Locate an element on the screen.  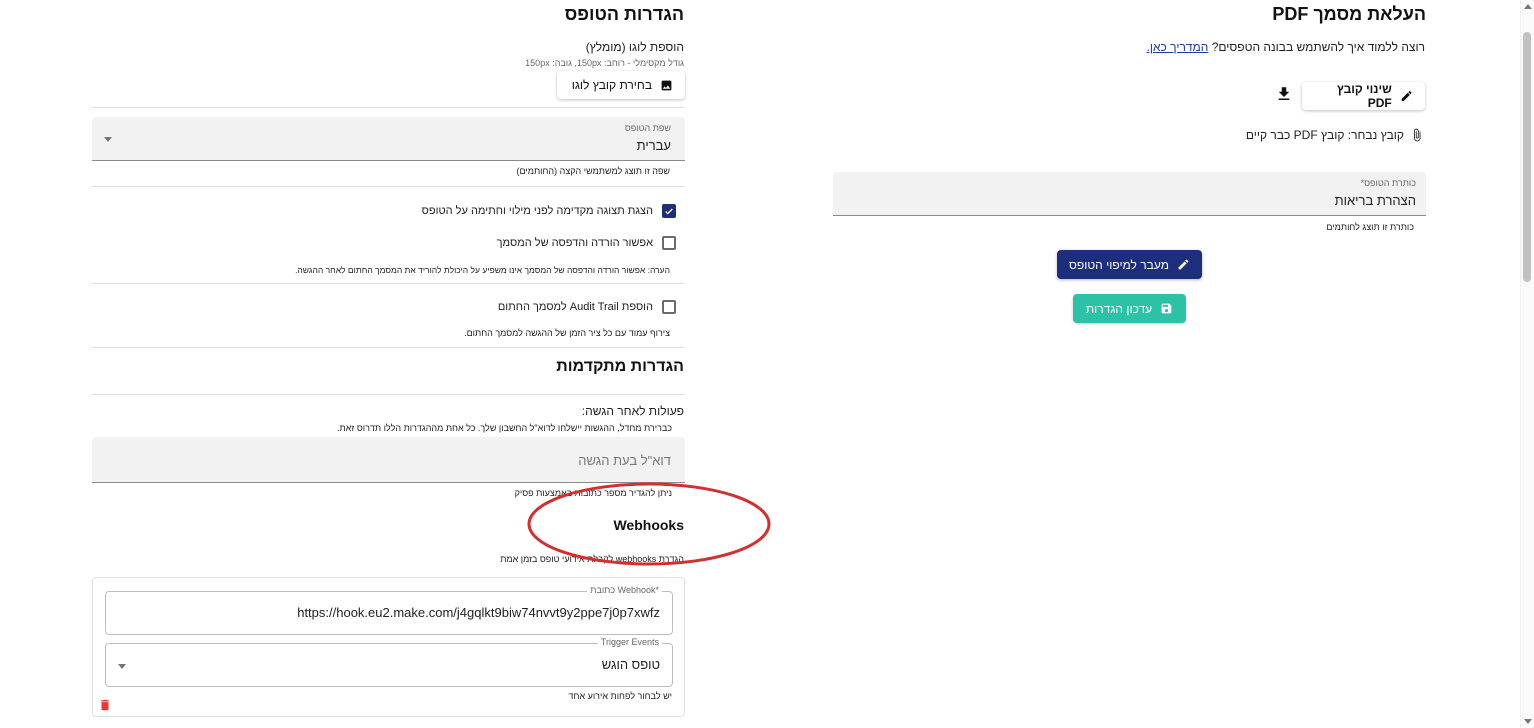
scrollbar-thumb is located at coordinates (1527, 157).